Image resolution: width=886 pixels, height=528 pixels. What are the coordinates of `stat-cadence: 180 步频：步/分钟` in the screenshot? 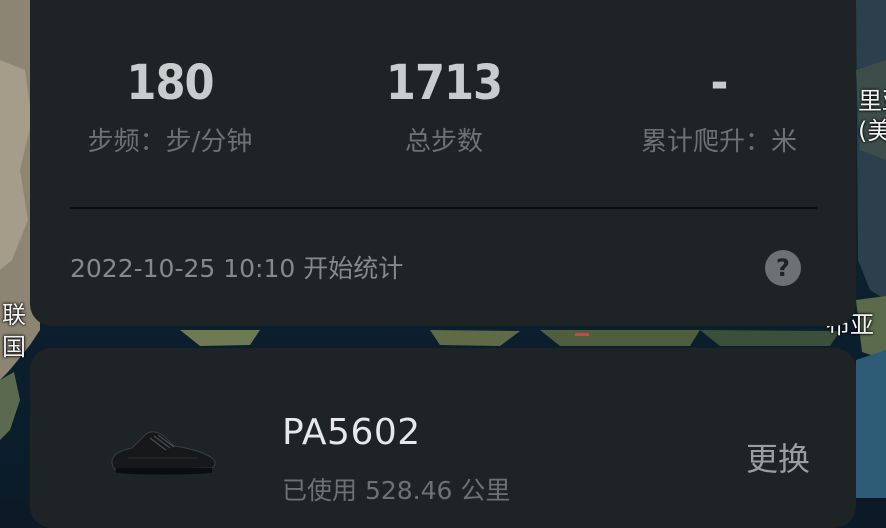 It's located at (170, 106).